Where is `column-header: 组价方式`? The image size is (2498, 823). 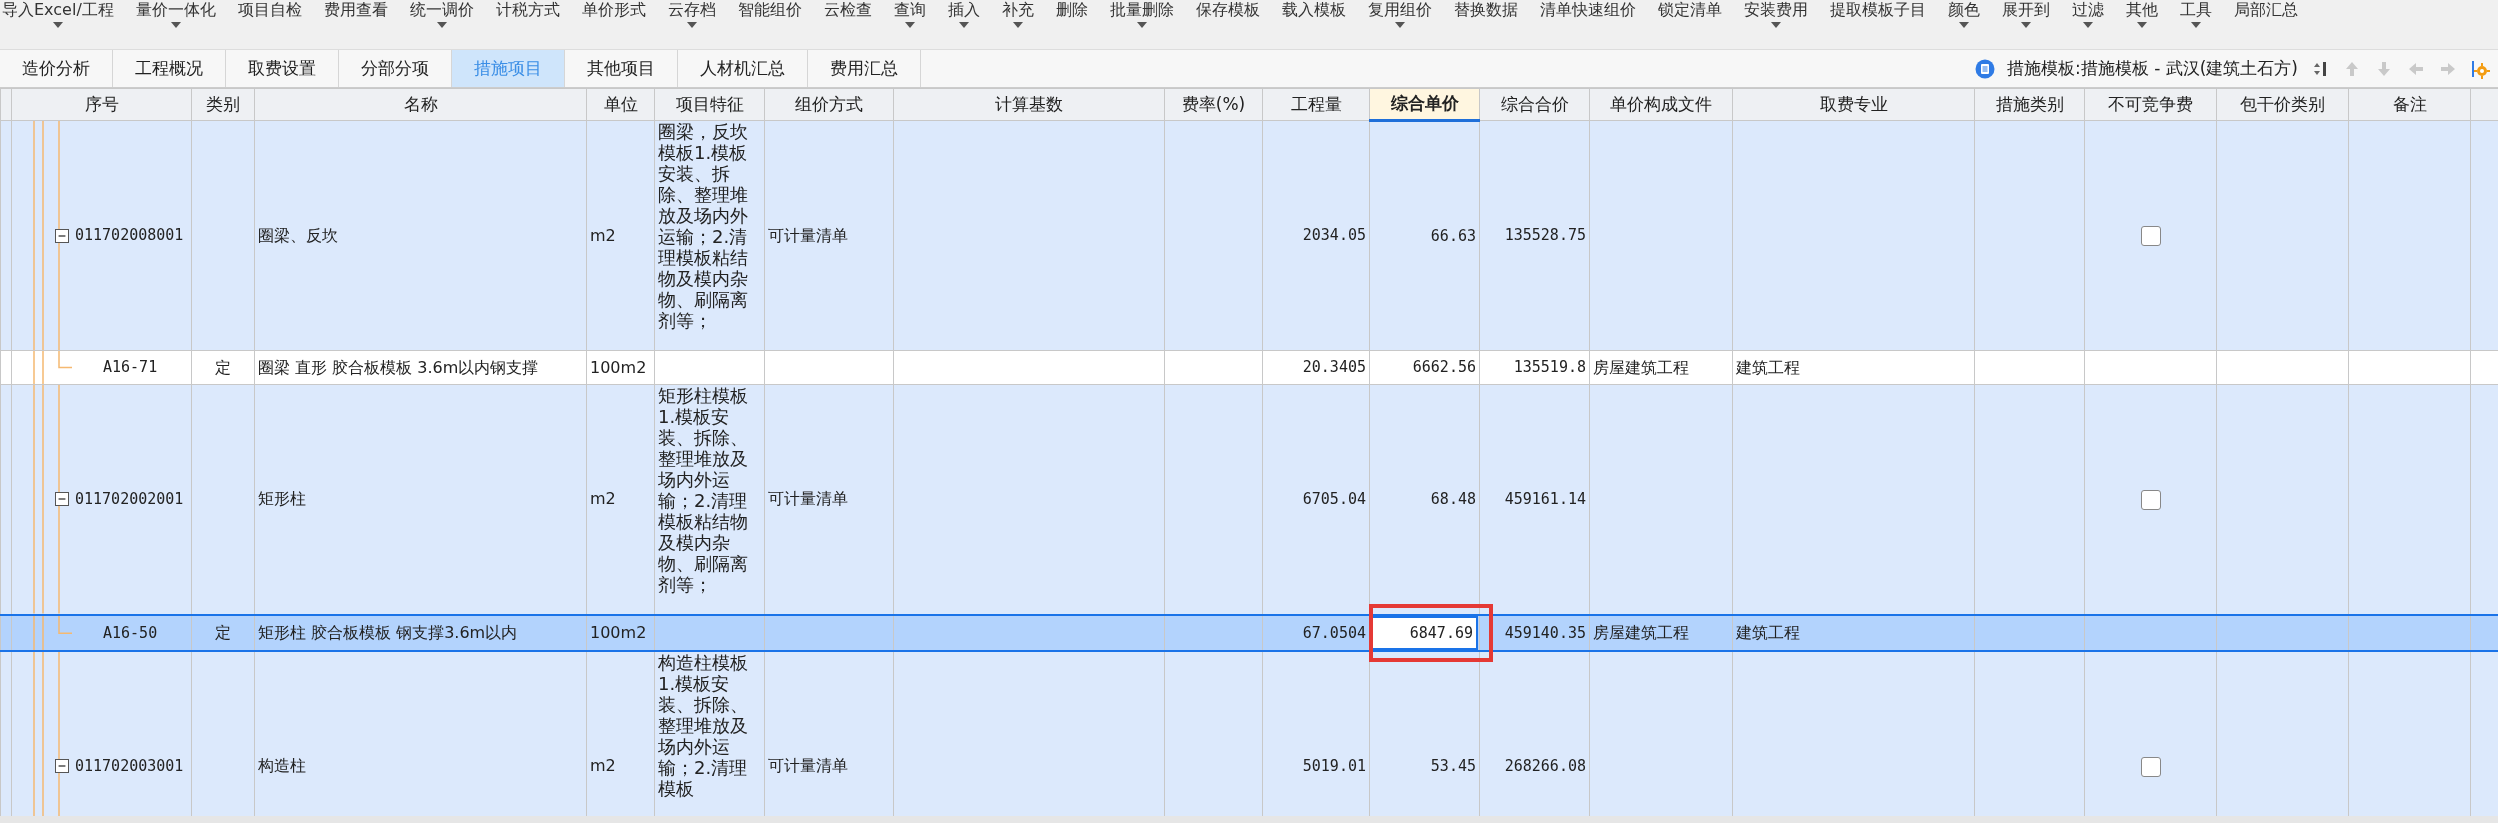 column-header: 组价方式 is located at coordinates (829, 104).